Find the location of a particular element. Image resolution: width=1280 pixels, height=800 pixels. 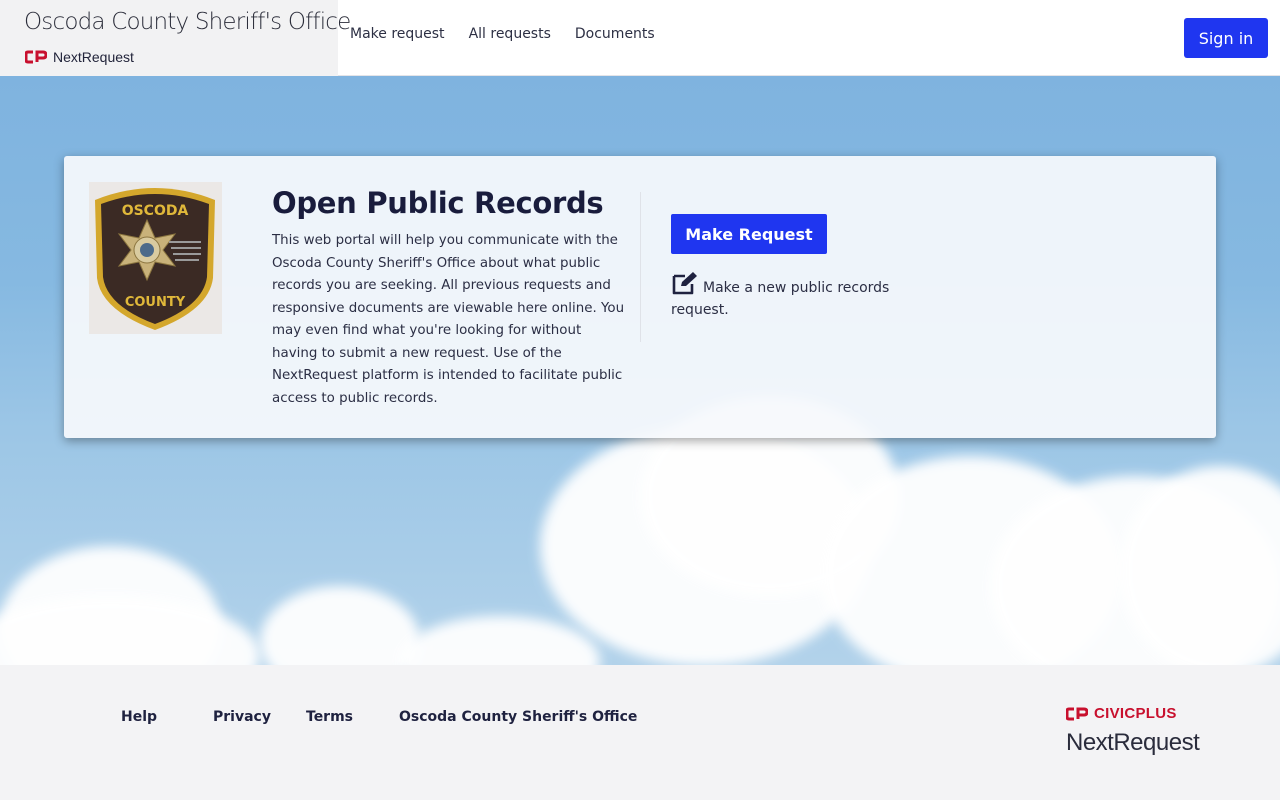

sheriff-badge-image: OSCODA COUNTY is located at coordinates (155, 258).